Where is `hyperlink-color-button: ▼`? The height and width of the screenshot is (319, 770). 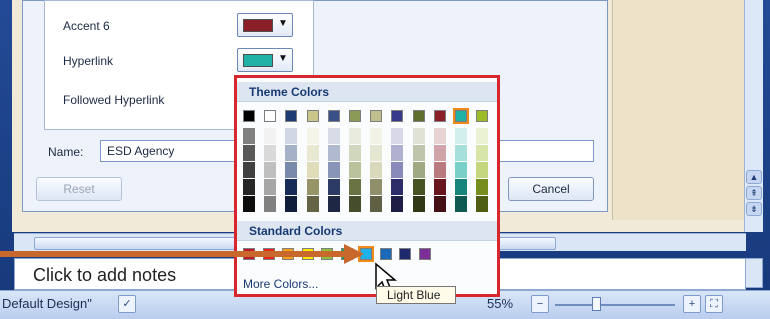 hyperlink-color-button: ▼ is located at coordinates (265, 60).